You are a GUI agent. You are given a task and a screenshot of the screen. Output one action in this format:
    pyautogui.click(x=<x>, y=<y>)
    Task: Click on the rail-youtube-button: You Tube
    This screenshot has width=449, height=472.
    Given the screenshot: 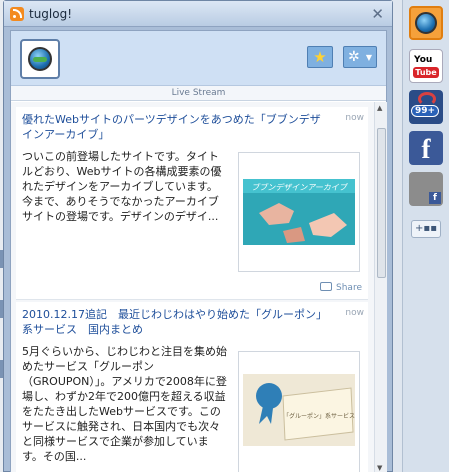 What is the action you would take?
    pyautogui.click(x=426, y=66)
    